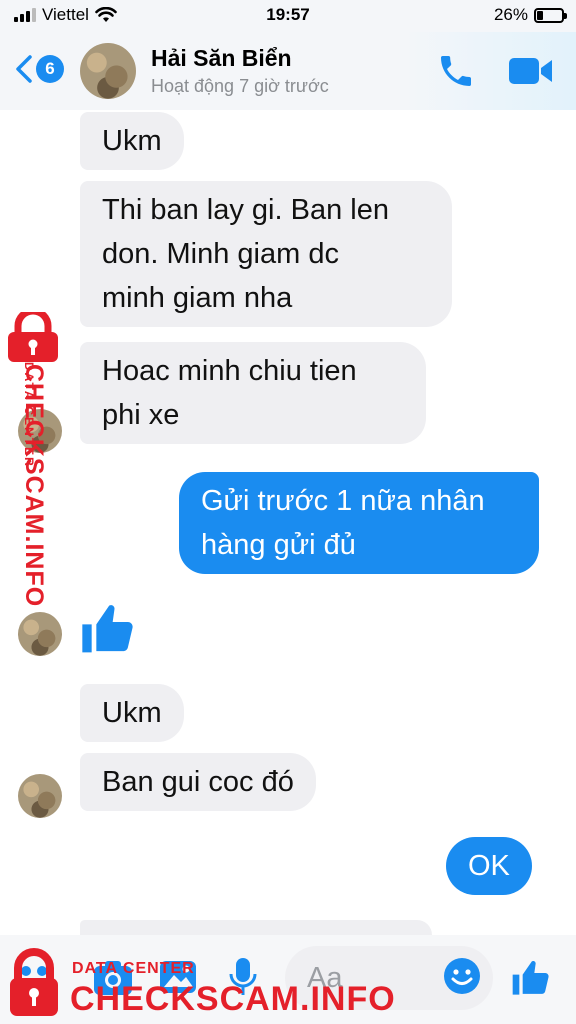 This screenshot has height=1024, width=576. I want to click on contact-status: Hoạt động 7 giờ trước, so click(240, 86).